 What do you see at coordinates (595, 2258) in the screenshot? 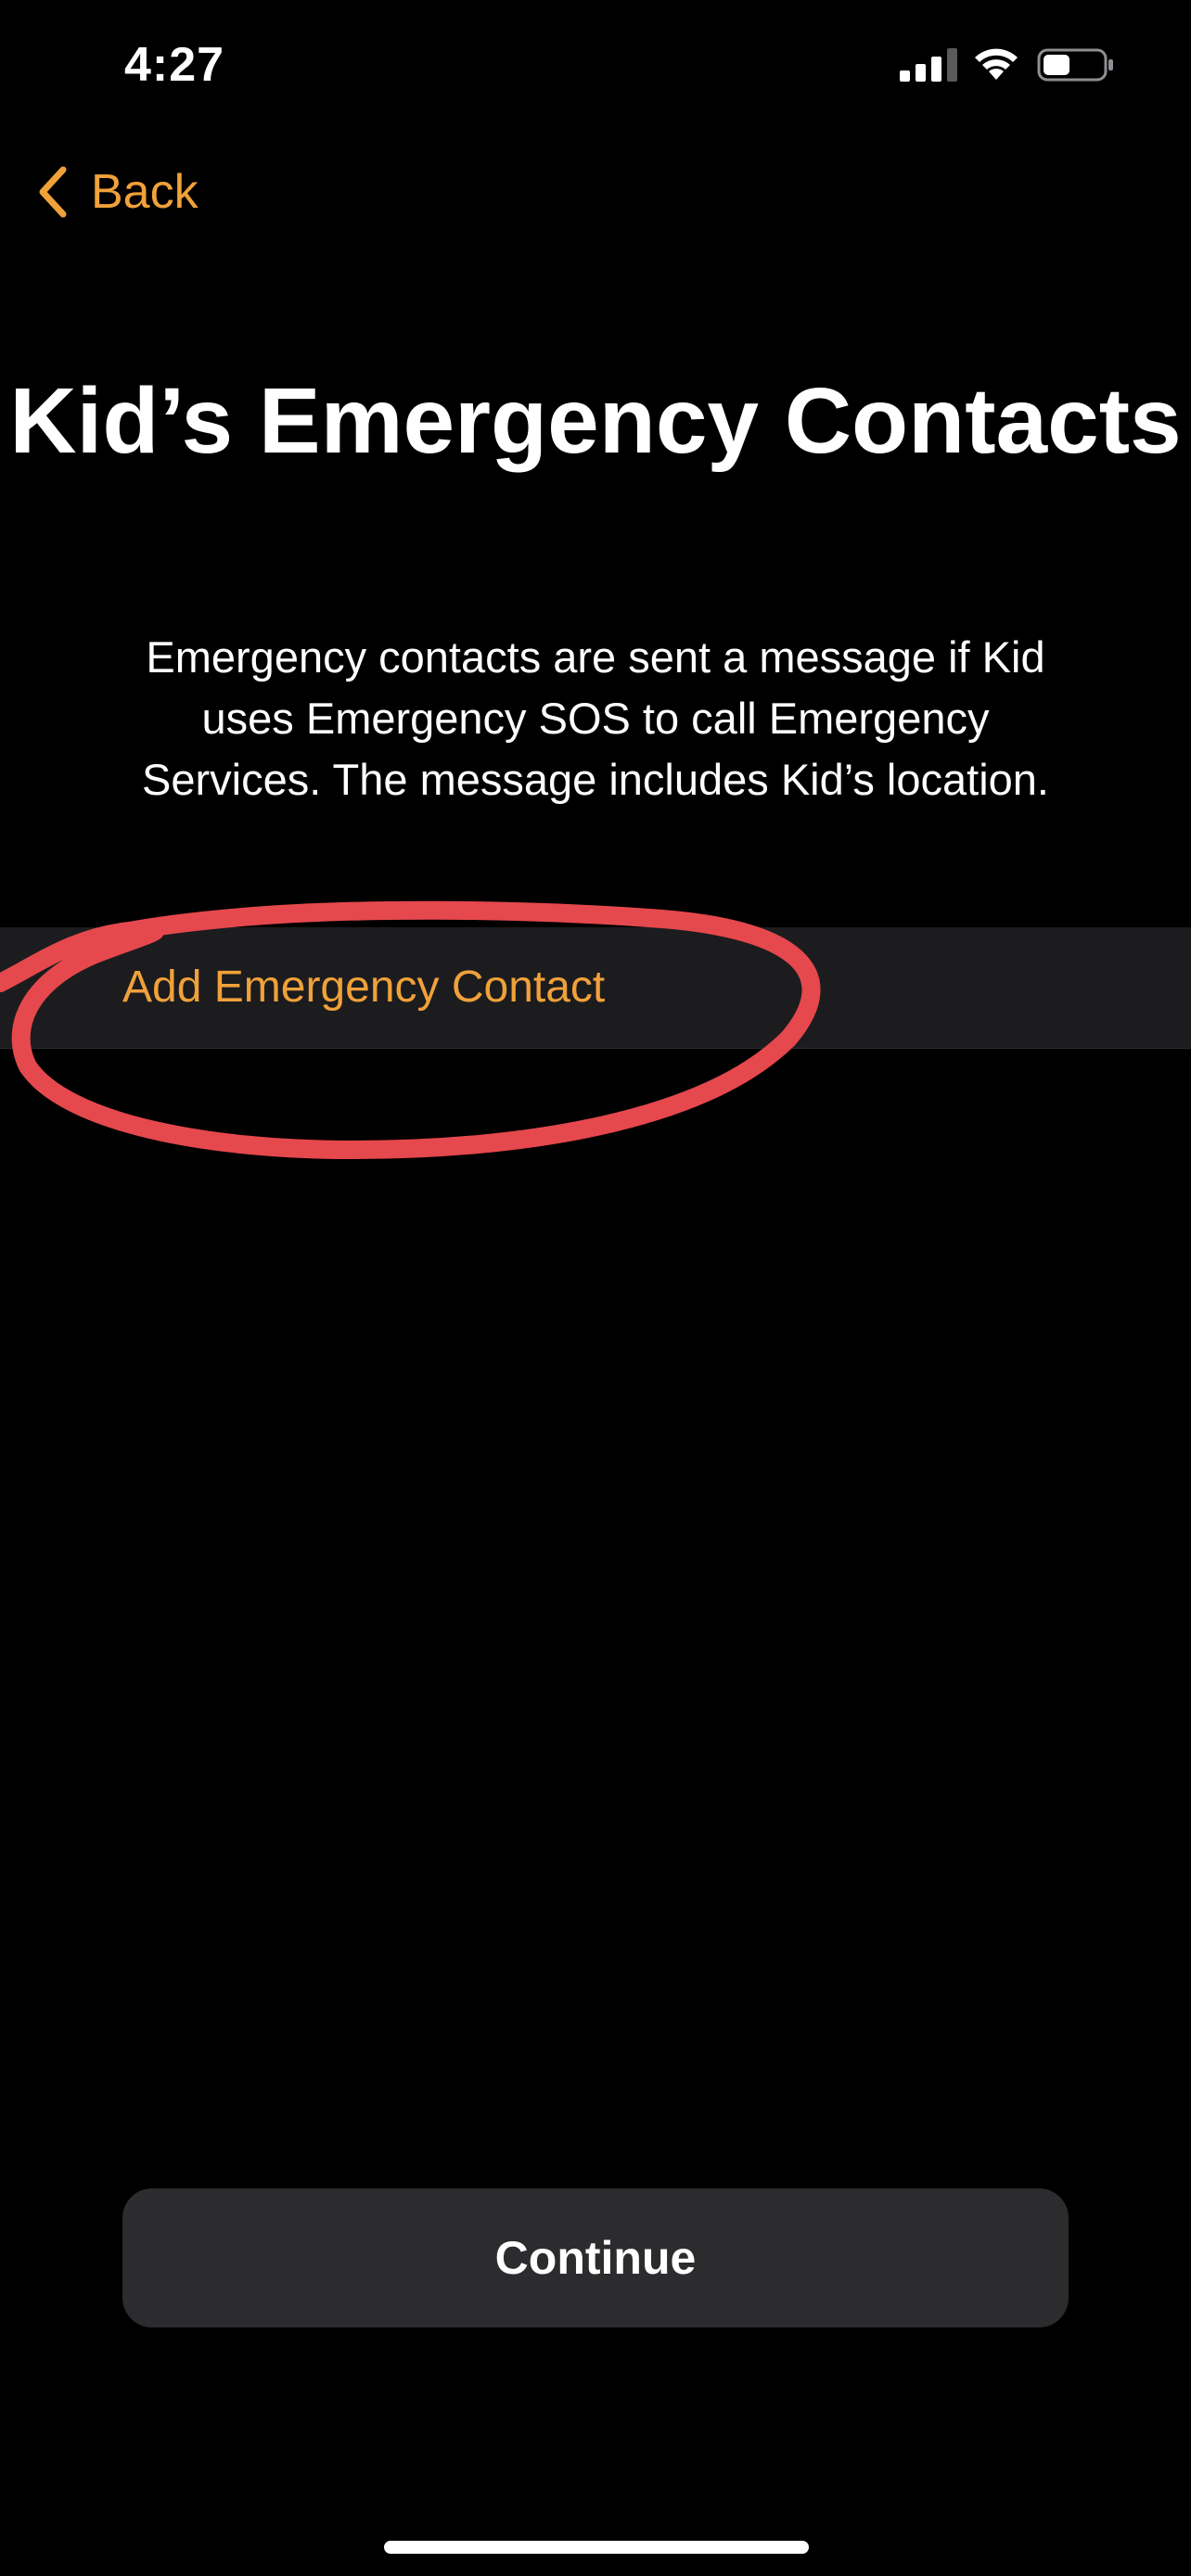
I see `continue-button: Continue` at bounding box center [595, 2258].